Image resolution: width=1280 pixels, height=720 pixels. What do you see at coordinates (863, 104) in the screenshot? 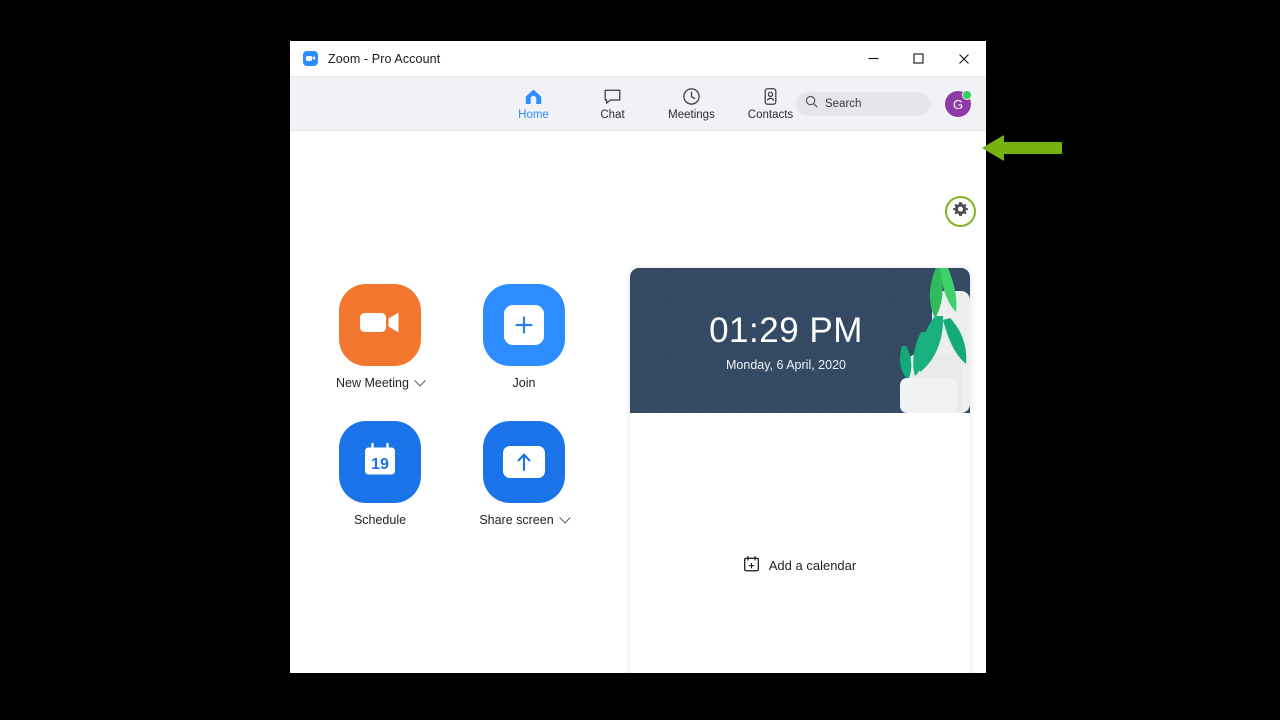
I see `search-input: Search` at bounding box center [863, 104].